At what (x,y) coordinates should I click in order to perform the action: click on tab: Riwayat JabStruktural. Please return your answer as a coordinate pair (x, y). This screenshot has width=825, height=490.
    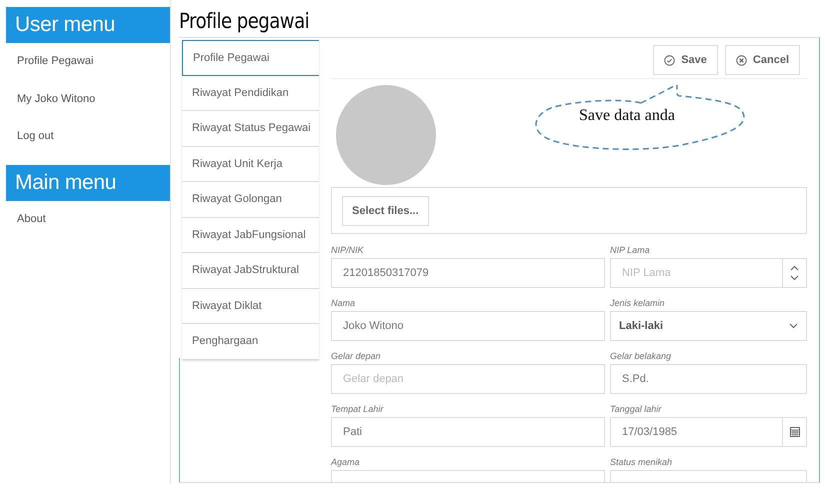
    Looking at the image, I should click on (250, 270).